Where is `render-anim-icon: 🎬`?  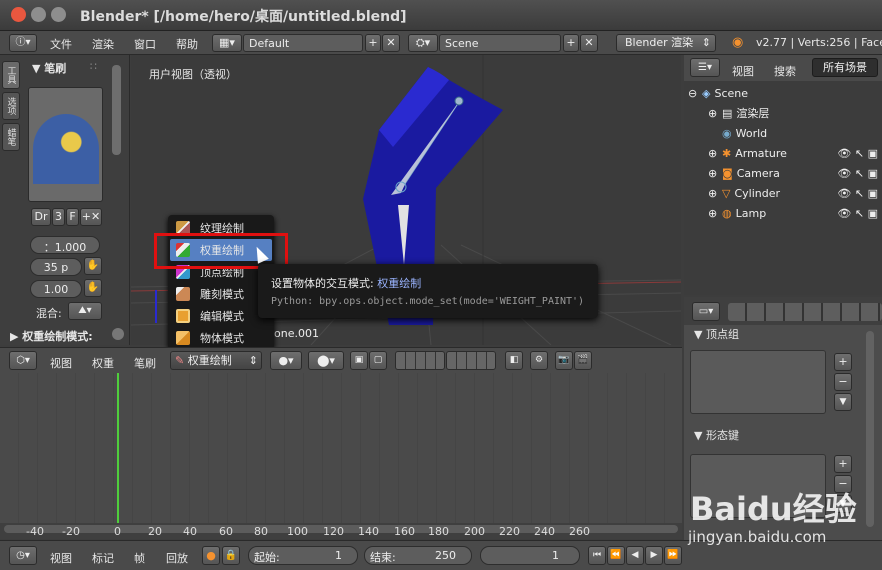 render-anim-icon: 🎬 is located at coordinates (583, 360).